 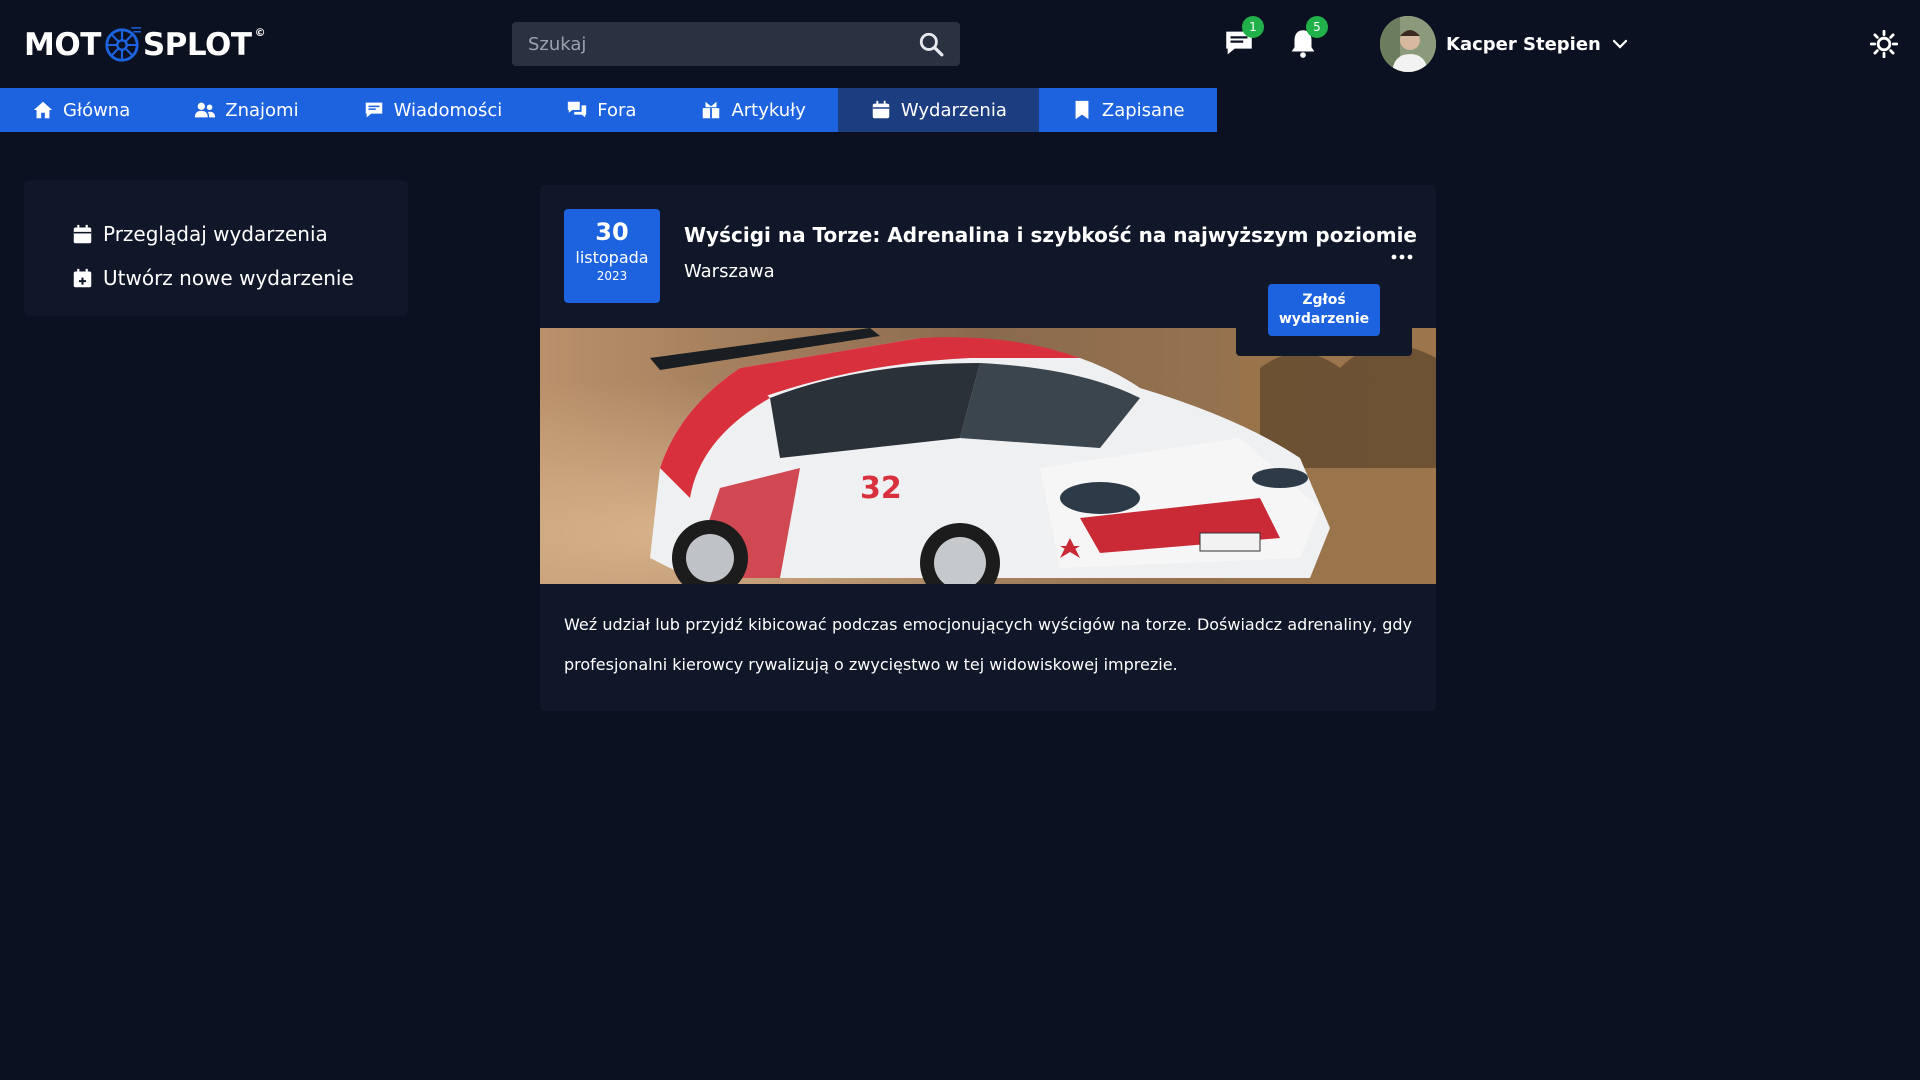 What do you see at coordinates (723, 44) in the screenshot?
I see `search-input` at bounding box center [723, 44].